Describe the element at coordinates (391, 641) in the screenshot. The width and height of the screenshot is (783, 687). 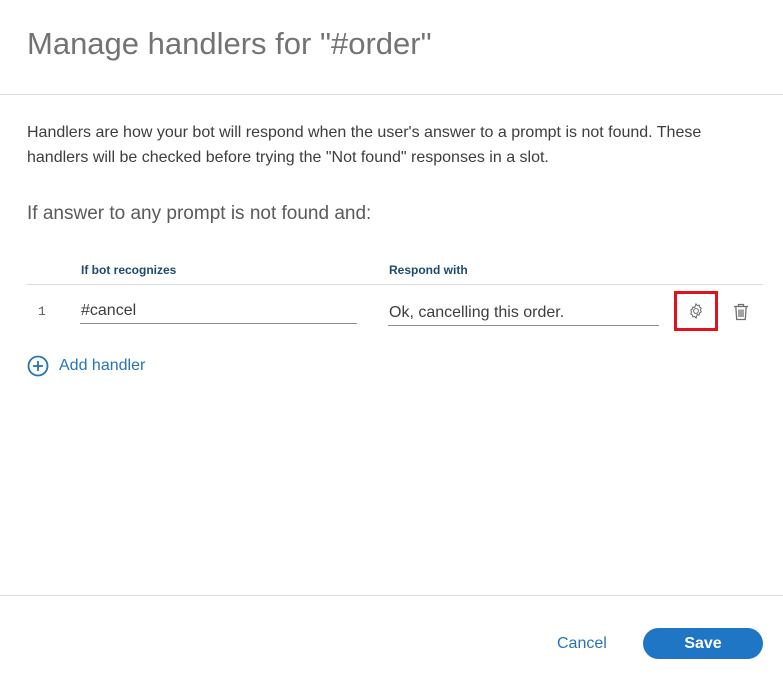
I see `dialog-footer: Cancel Save` at that location.